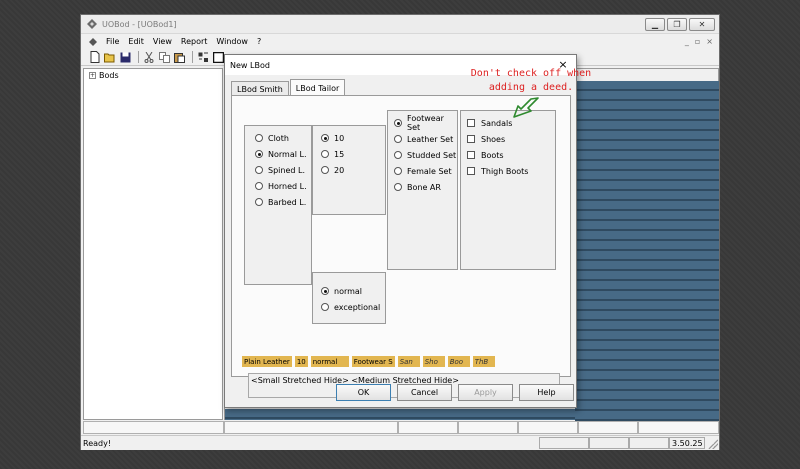 This screenshot has width=800, height=469. Describe the element at coordinates (531, 87) in the screenshot. I see `annotation-line: adding a deed.` at that location.